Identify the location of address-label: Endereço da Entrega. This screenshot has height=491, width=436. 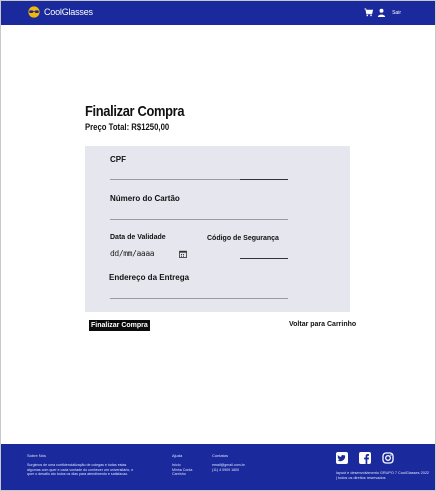
(149, 277).